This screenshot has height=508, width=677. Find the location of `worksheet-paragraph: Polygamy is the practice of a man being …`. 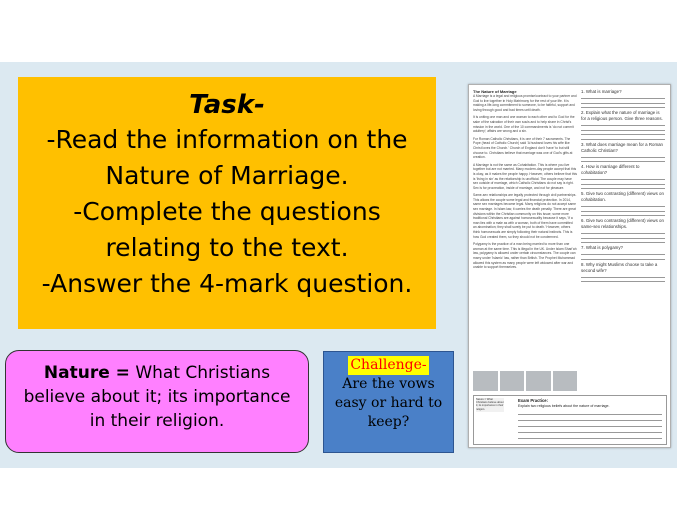

worksheet-paragraph: Polygamy is the practice of a man being … is located at coordinates (525, 256).